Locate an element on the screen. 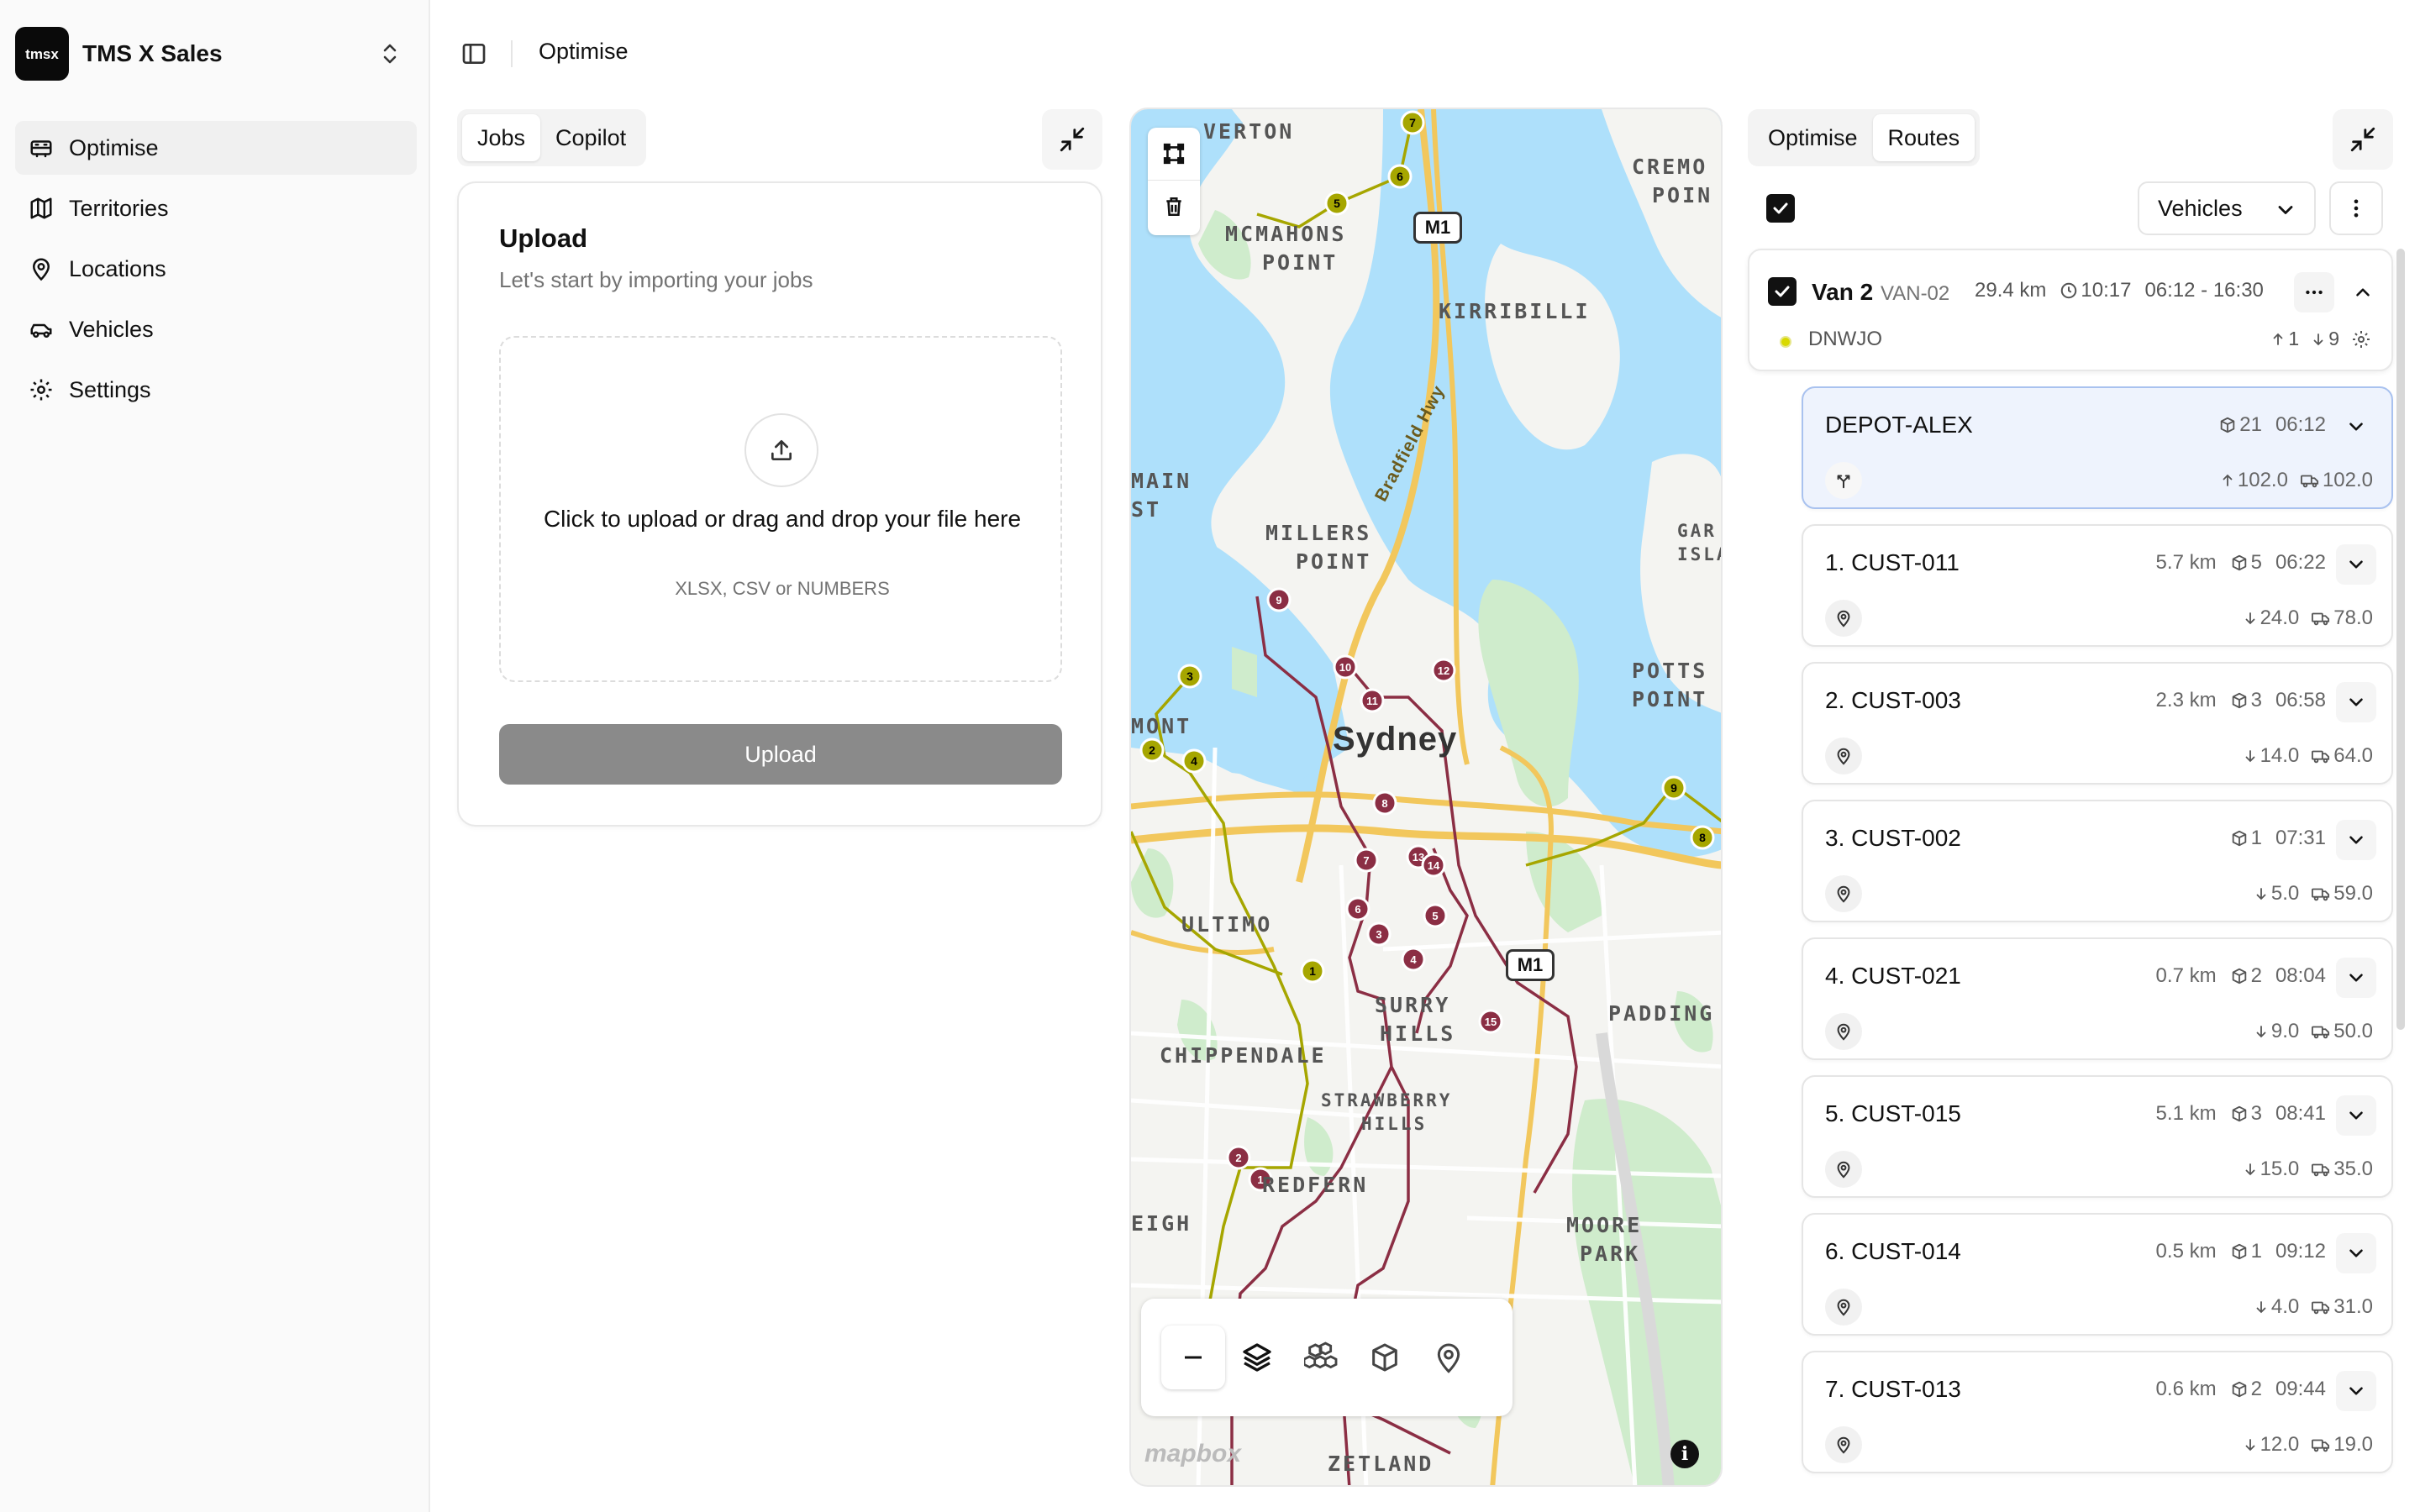 The width and height of the screenshot is (2420, 1512). draw-polygon-button is located at coordinates (1174, 154).